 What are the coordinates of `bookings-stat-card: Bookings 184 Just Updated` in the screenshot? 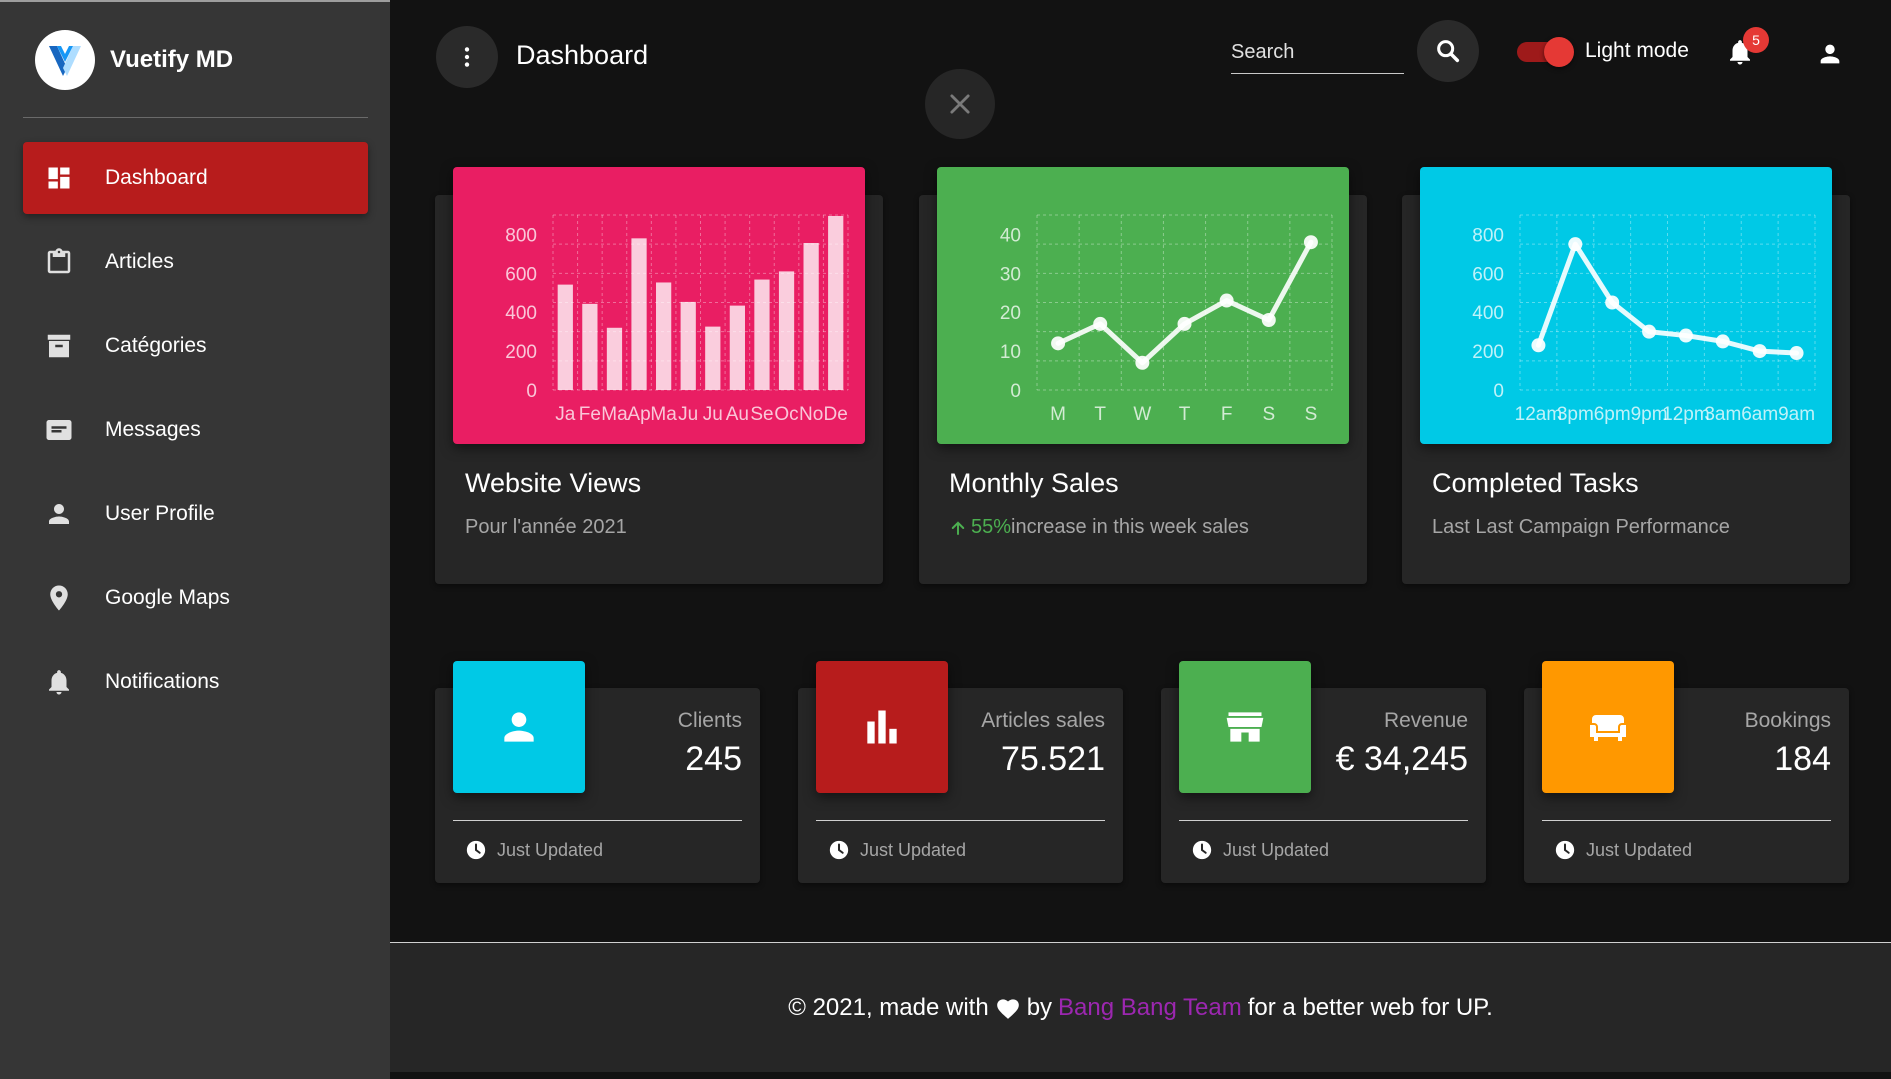 It's located at (1686, 772).